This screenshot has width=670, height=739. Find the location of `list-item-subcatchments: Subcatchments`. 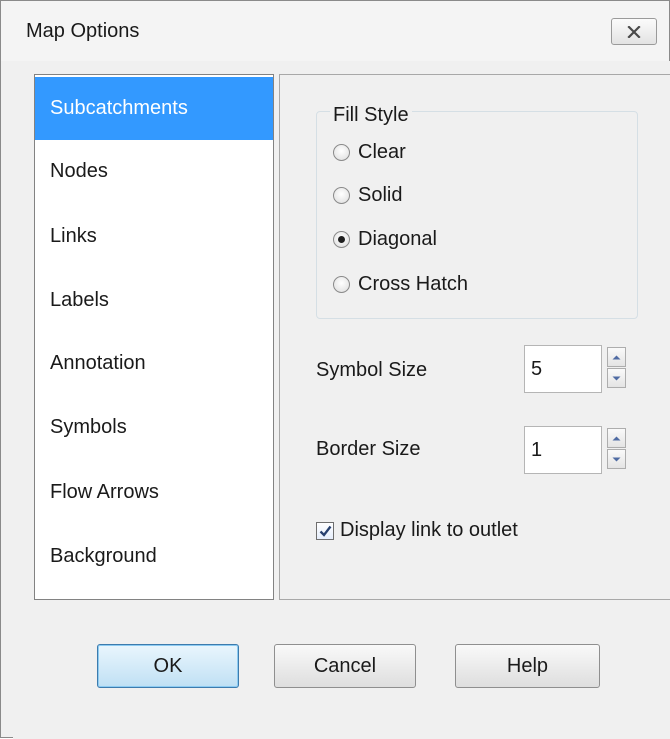

list-item-subcatchments: Subcatchments is located at coordinates (154, 108).